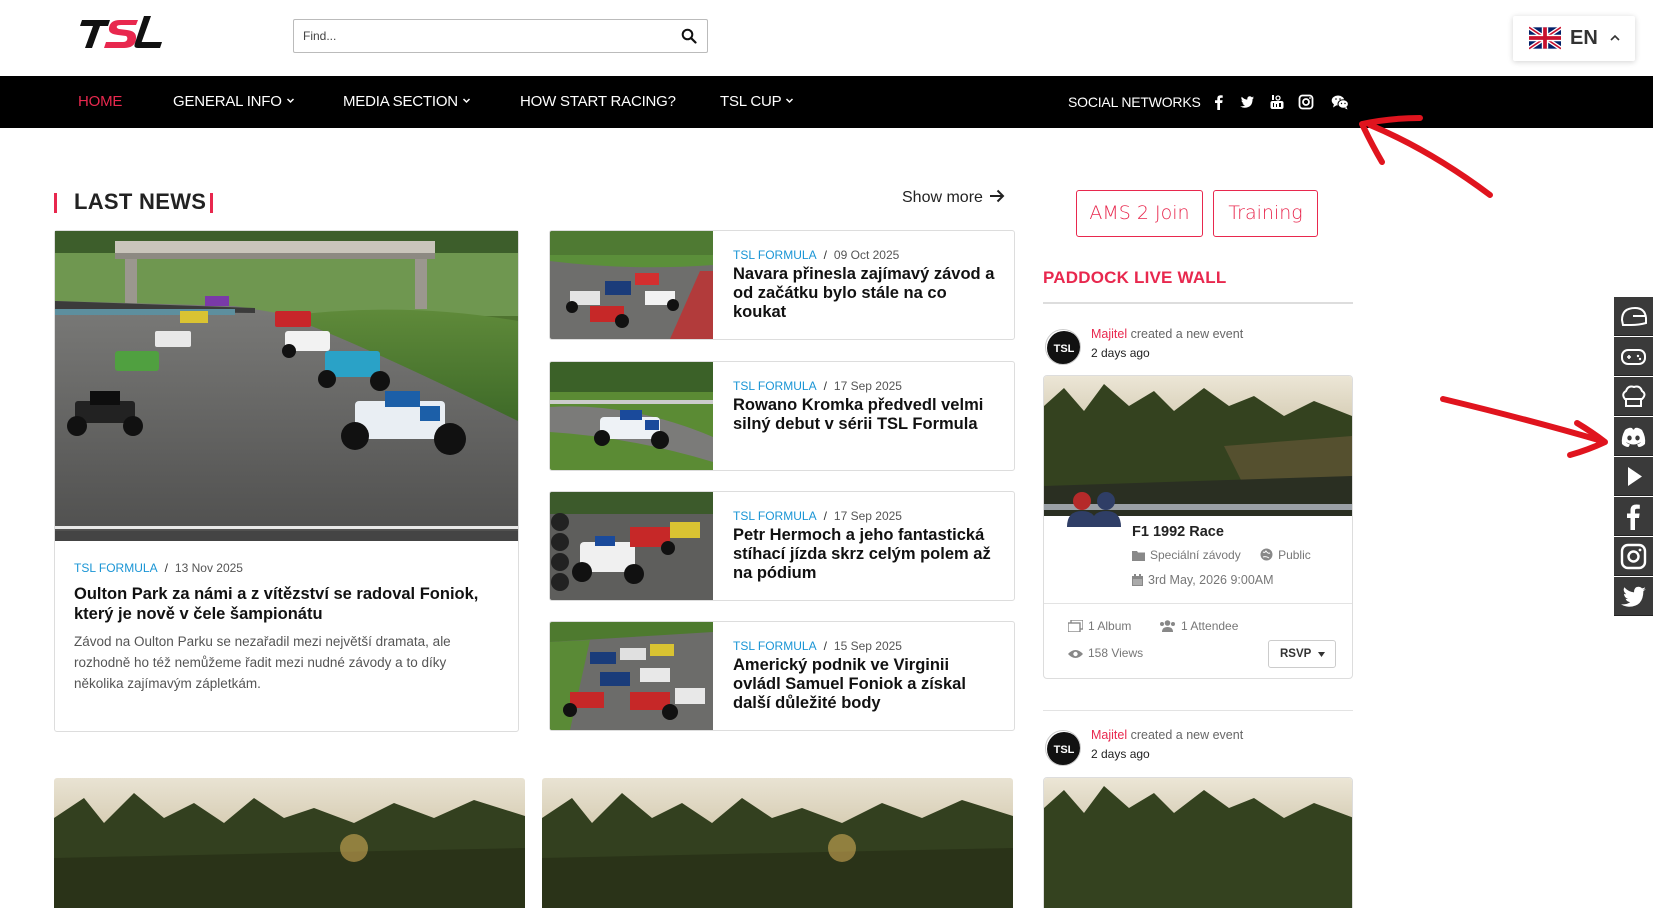  I want to click on paddock-live-wall-title: PADDOCK LIVE WALL, so click(1135, 277).